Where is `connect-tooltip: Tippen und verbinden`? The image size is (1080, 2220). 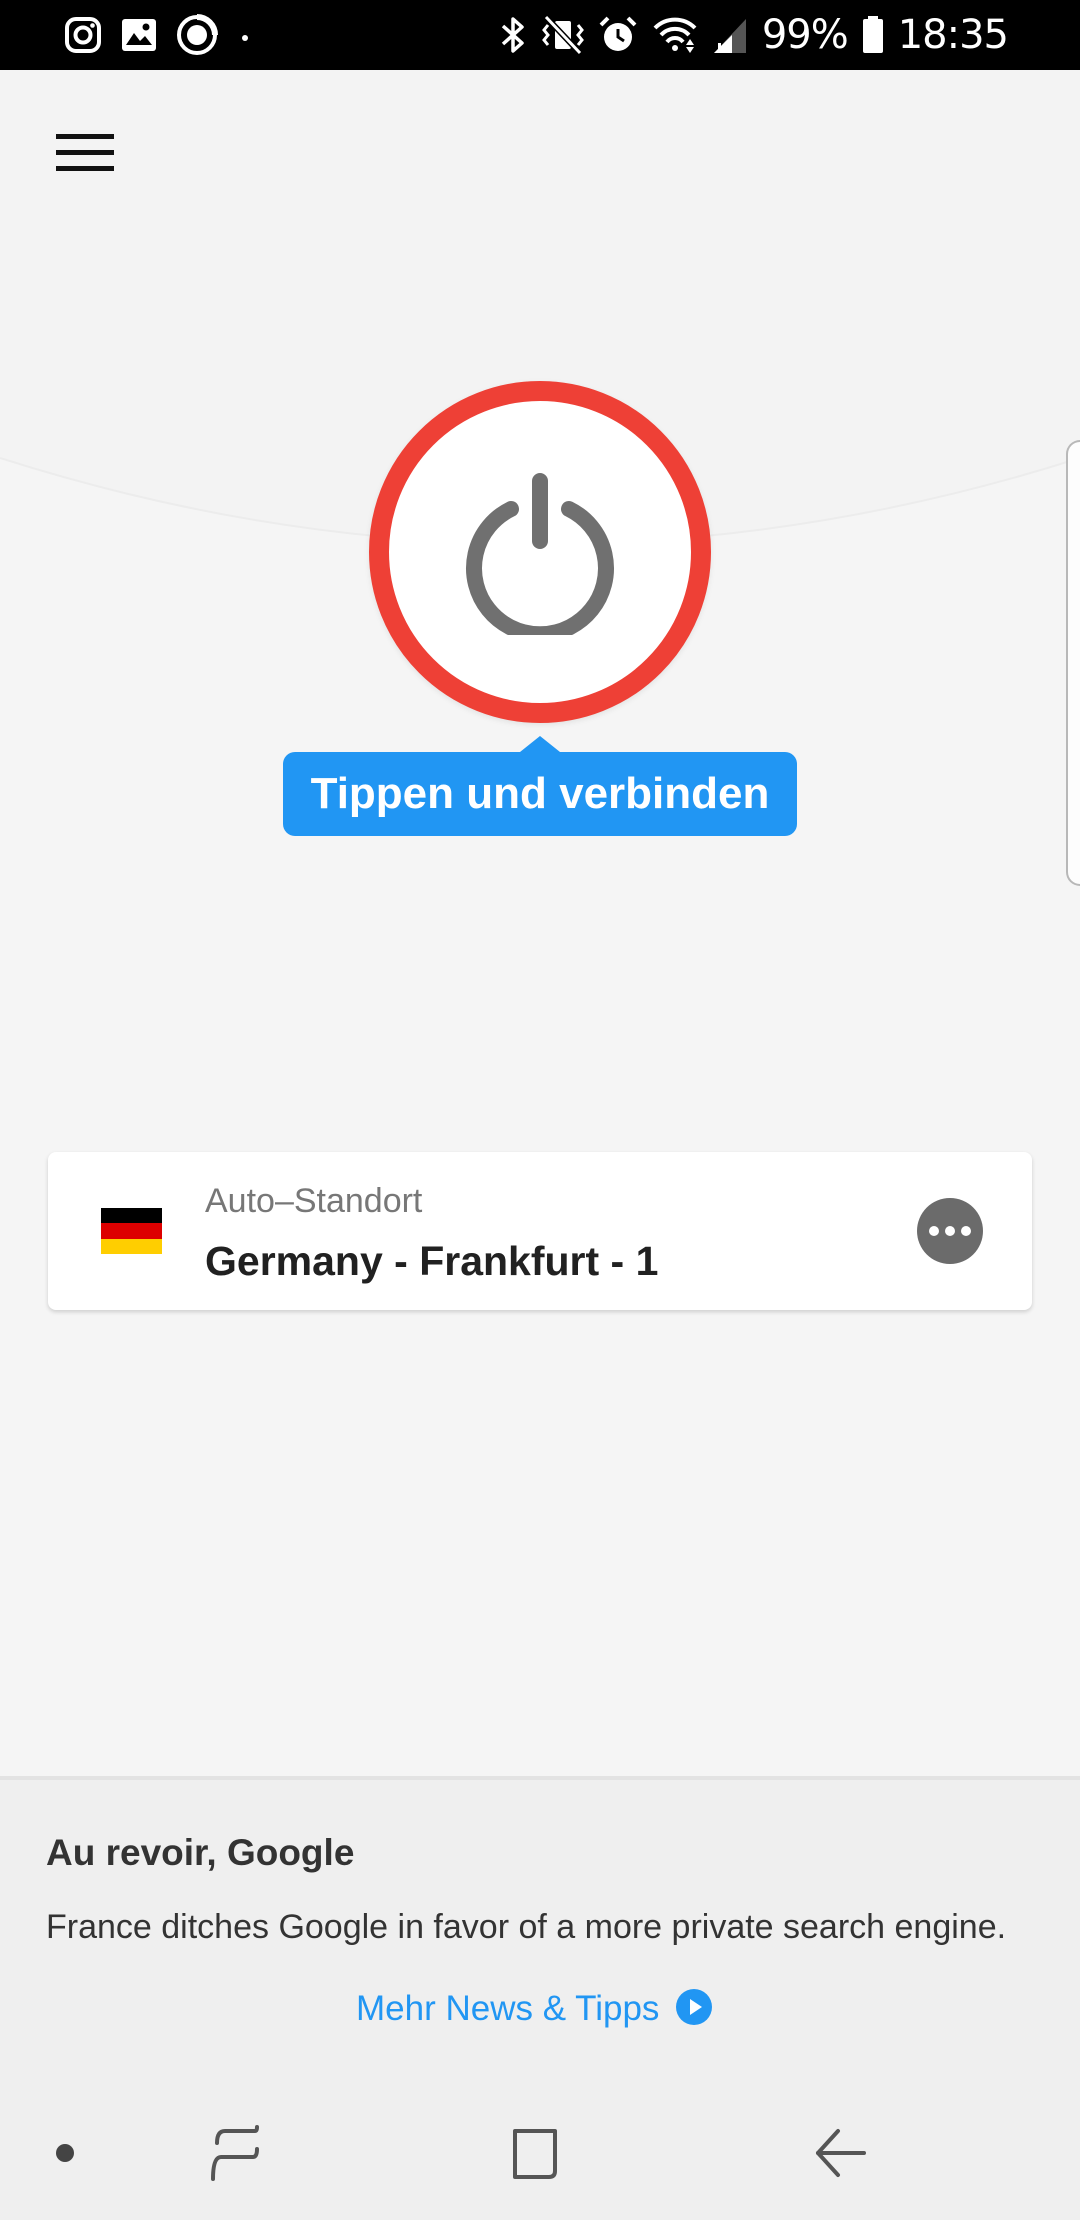 connect-tooltip: Tippen und verbinden is located at coordinates (540, 786).